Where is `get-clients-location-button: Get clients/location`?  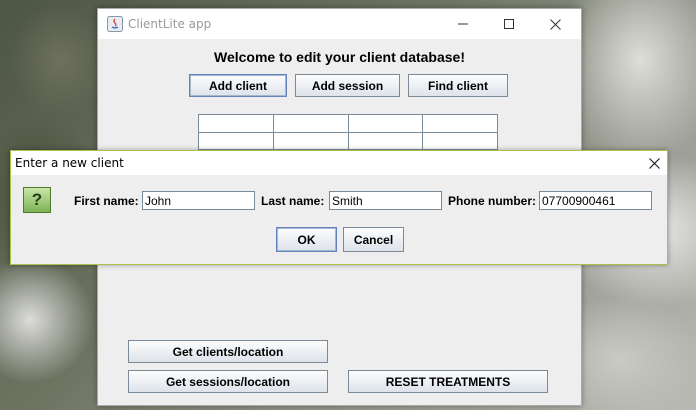
get-clients-location-button: Get clients/location is located at coordinates (228, 351).